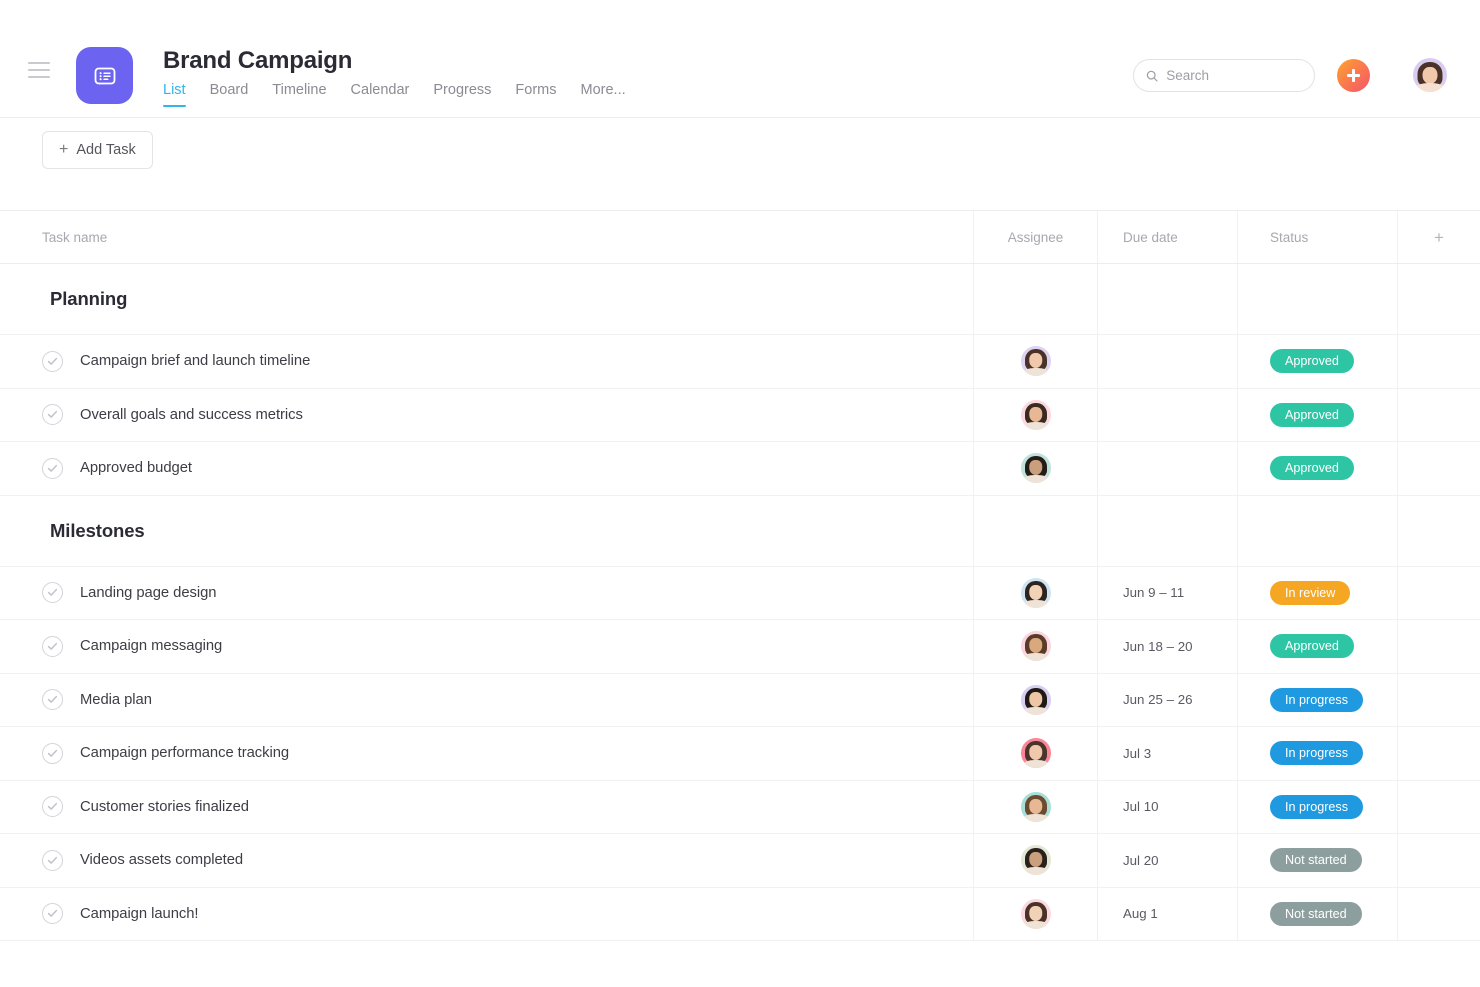  Describe the element at coordinates (1289, 237) in the screenshot. I see `column-header-status: Status` at that location.